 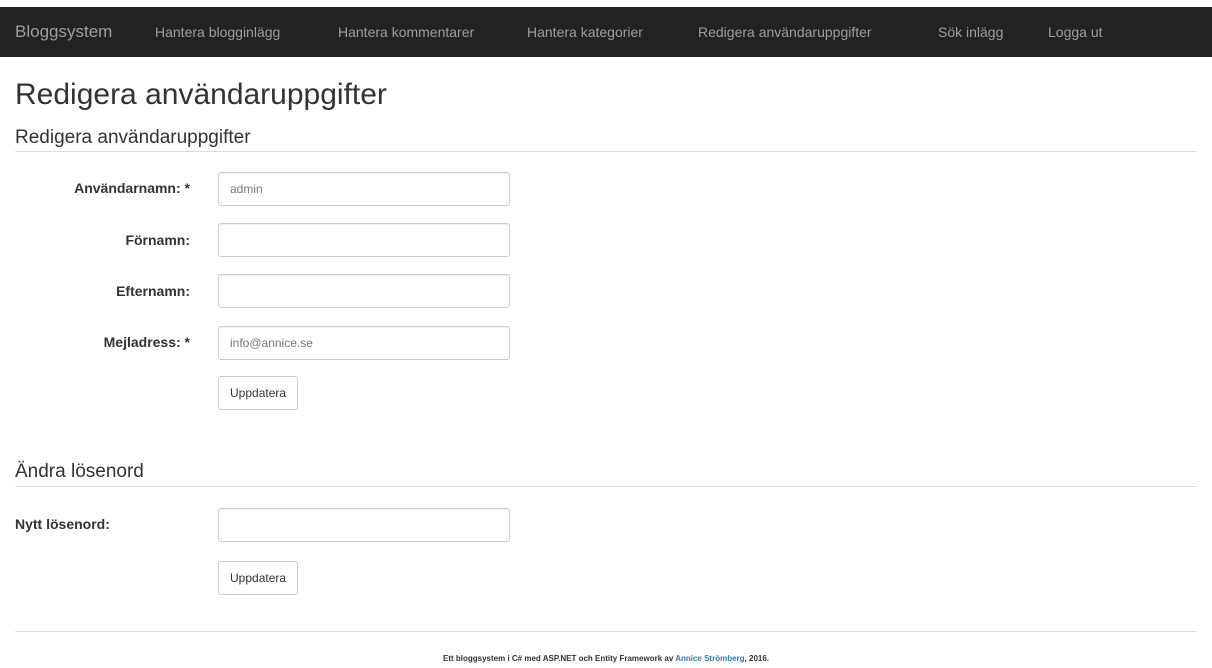 I want to click on update-password-button: Uppdatera, so click(x=258, y=578).